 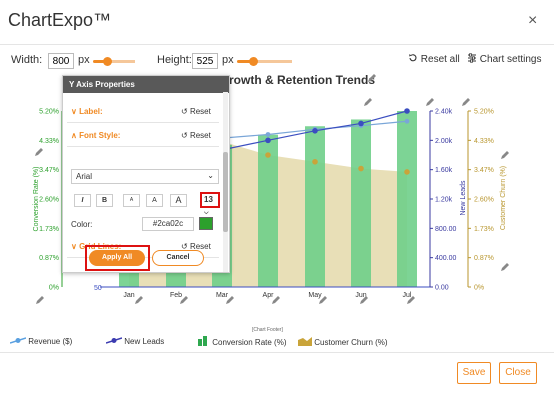 What do you see at coordinates (98, 288) in the screenshot?
I see `partial-tick-label: 50` at bounding box center [98, 288].